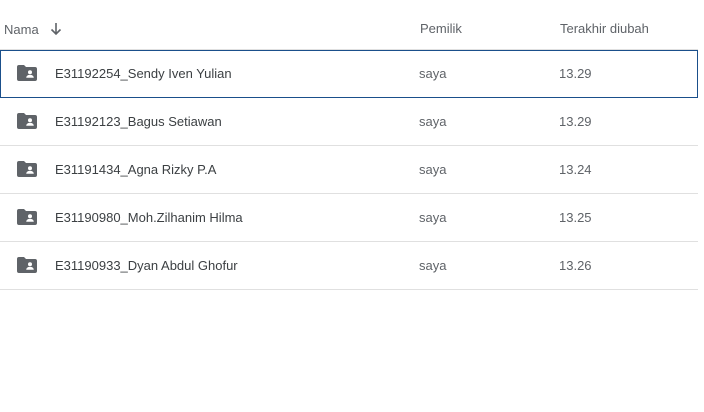 The image size is (704, 412). Describe the element at coordinates (56, 29) in the screenshot. I see `arrow-down-icon` at that location.